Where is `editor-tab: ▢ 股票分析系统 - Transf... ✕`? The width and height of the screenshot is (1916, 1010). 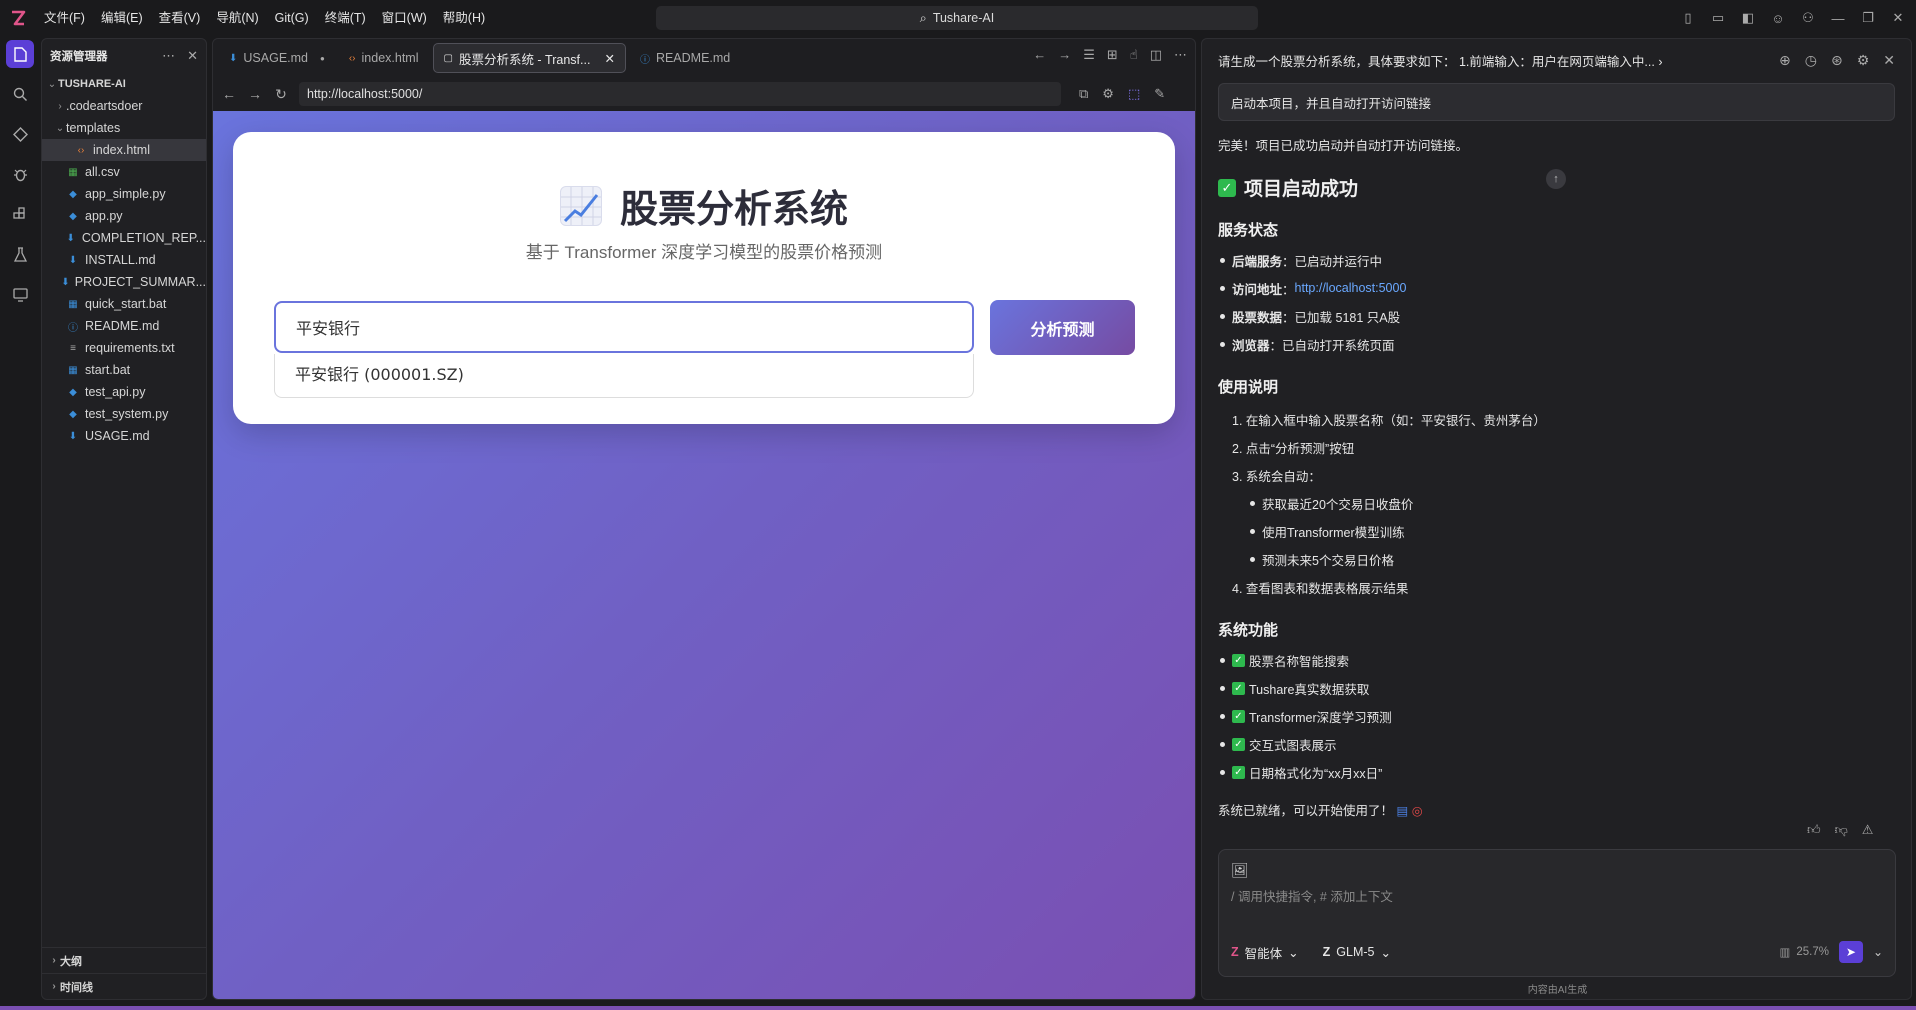 editor-tab: ▢ 股票分析系统 - Transf... ✕ is located at coordinates (529, 58).